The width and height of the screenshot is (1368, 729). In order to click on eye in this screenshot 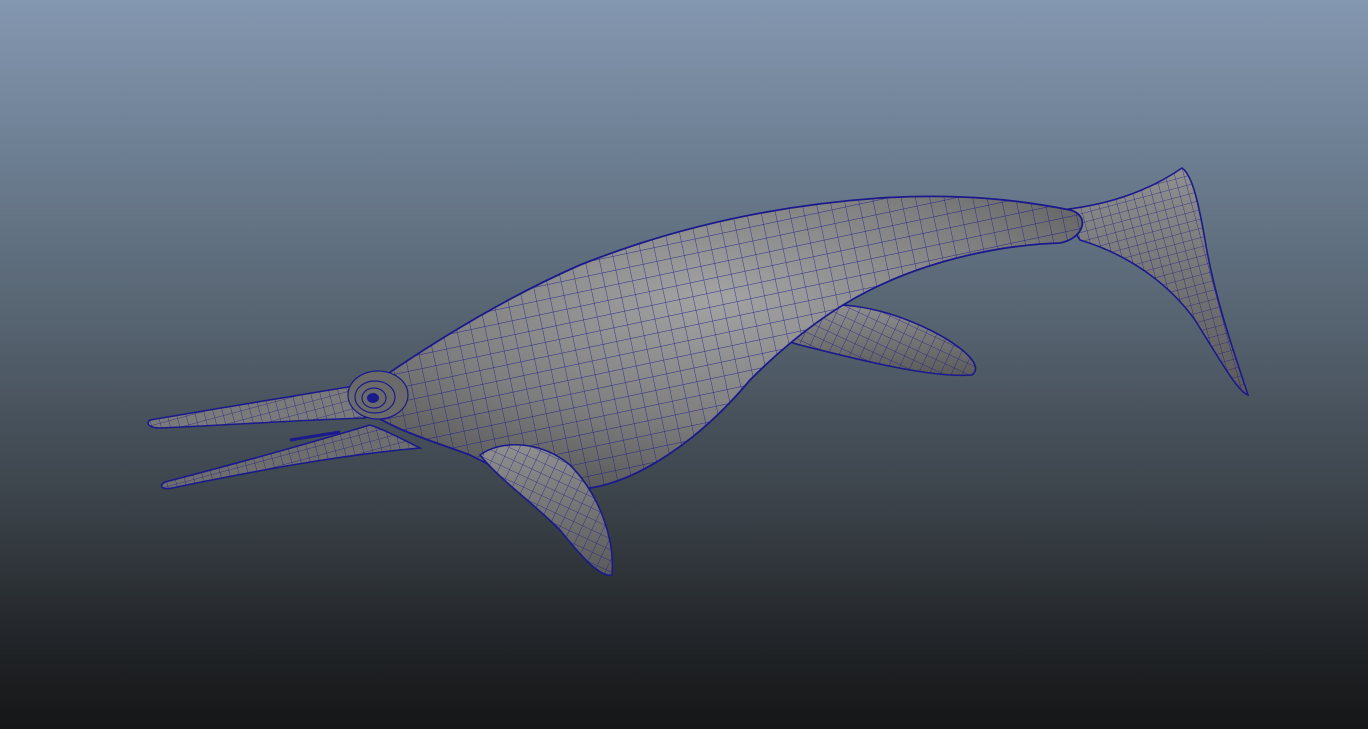, I will do `click(378, 395)`.